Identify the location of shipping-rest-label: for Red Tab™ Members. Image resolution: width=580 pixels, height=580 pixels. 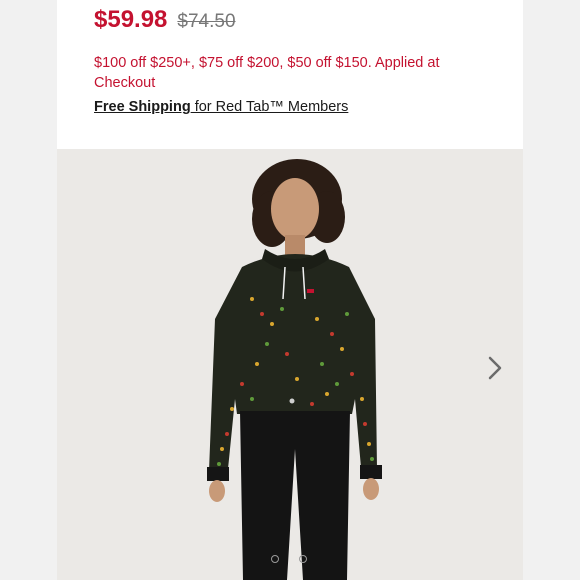
(269, 107).